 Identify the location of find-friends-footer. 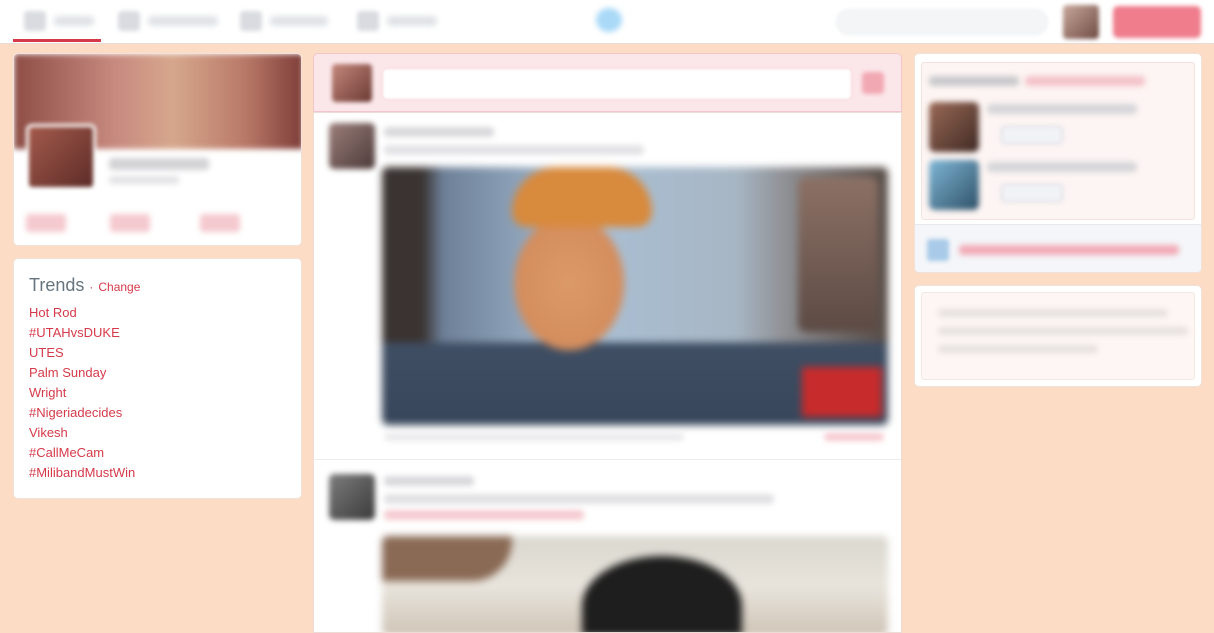
(1058, 248).